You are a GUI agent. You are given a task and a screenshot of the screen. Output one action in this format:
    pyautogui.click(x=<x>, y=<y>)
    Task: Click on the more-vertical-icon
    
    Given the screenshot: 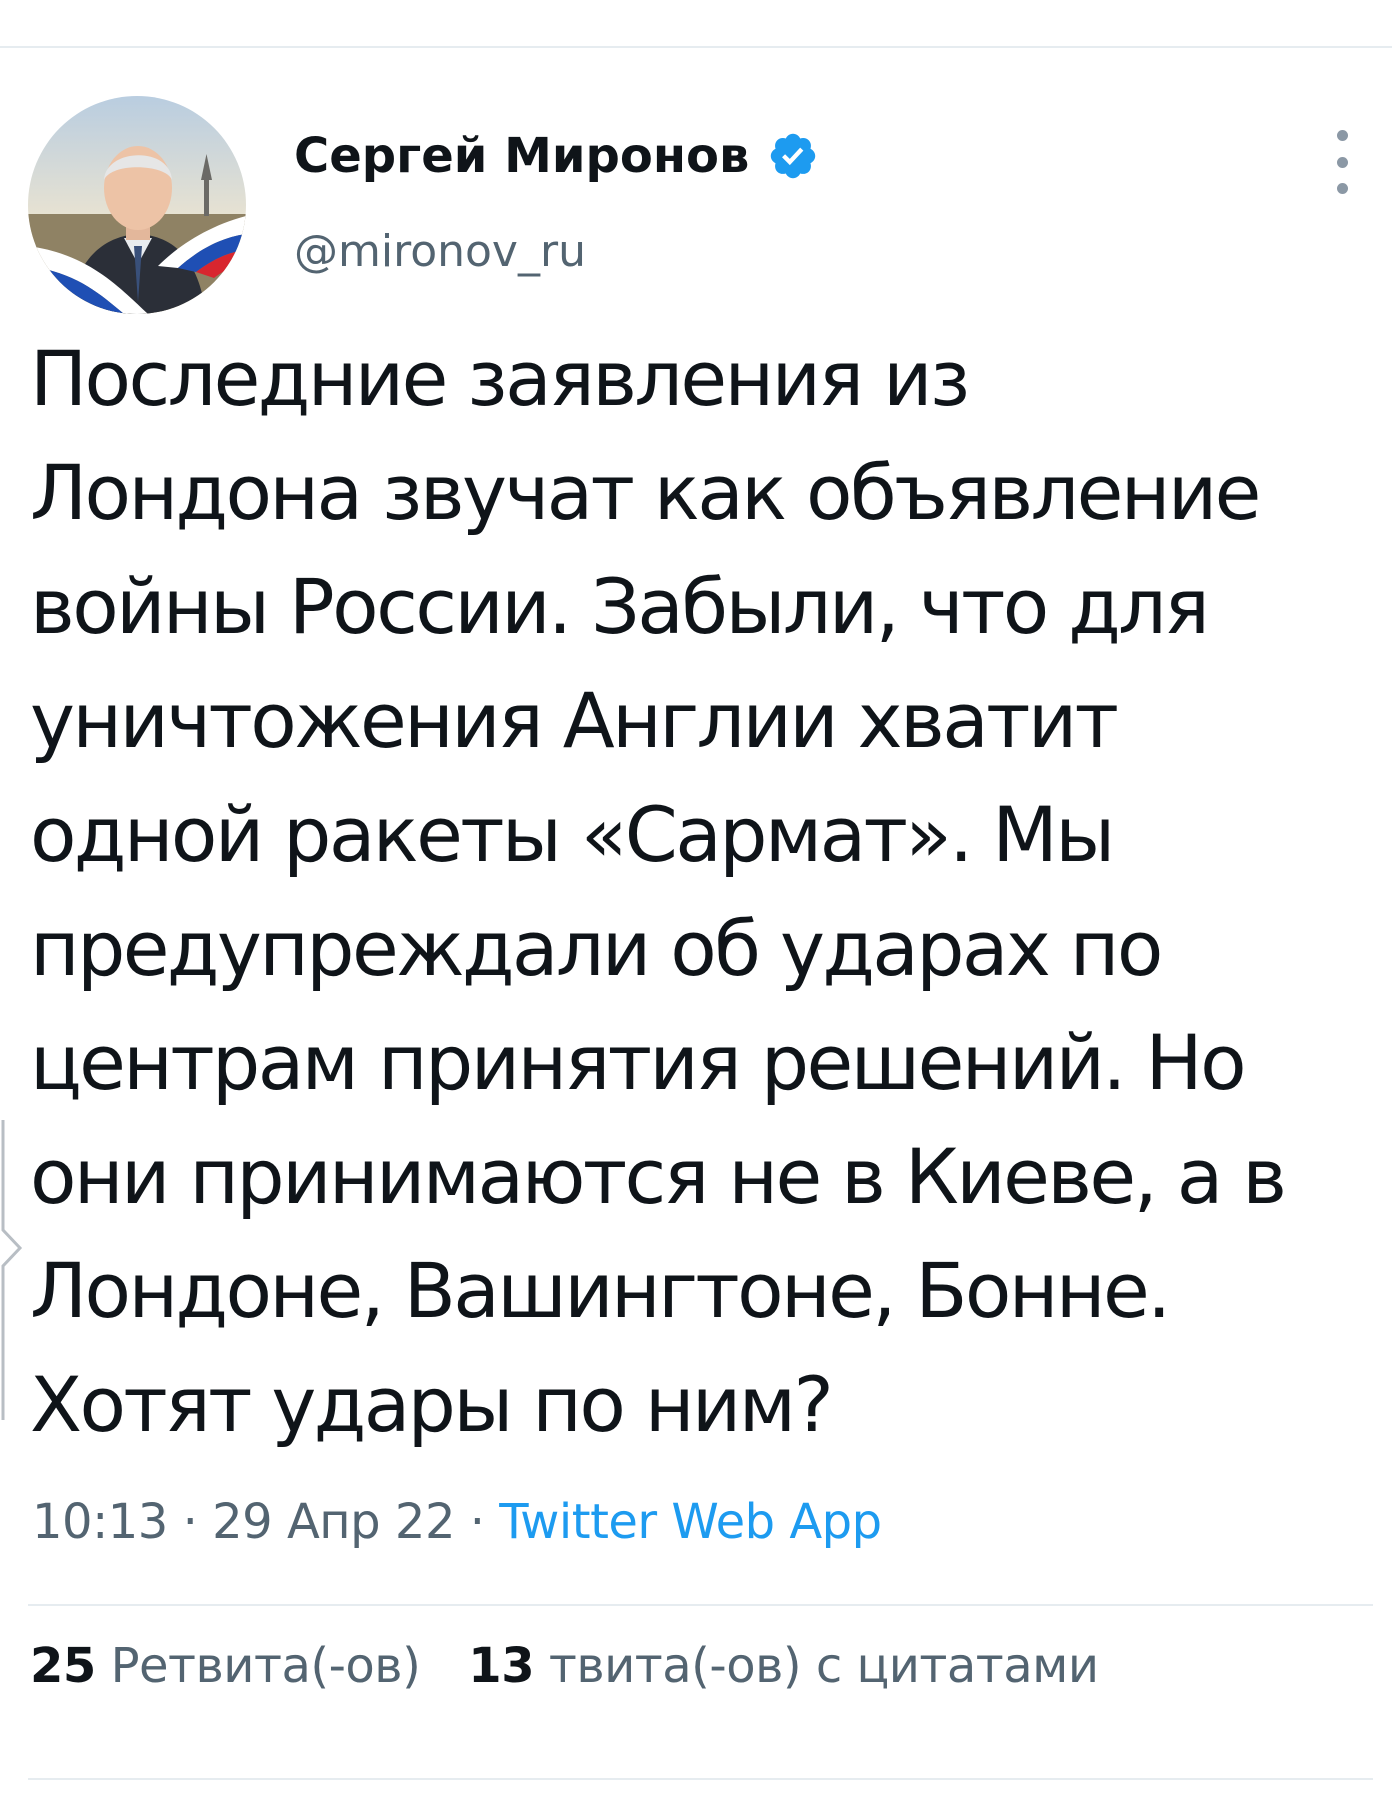 What is the action you would take?
    pyautogui.click(x=1342, y=162)
    